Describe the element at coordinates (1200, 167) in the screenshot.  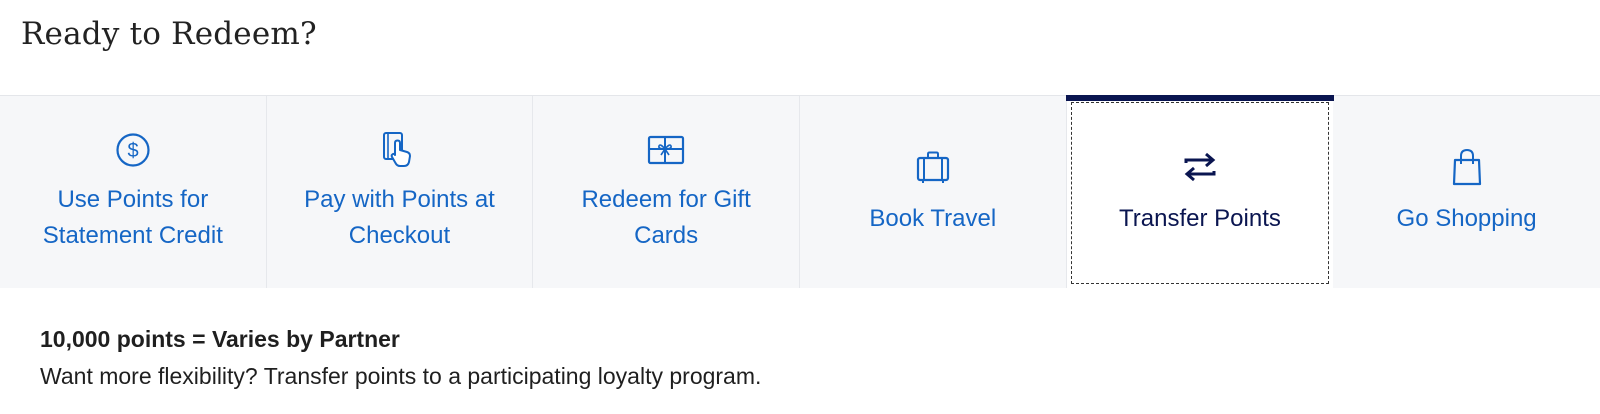
I see `transfer-arrows-icon` at that location.